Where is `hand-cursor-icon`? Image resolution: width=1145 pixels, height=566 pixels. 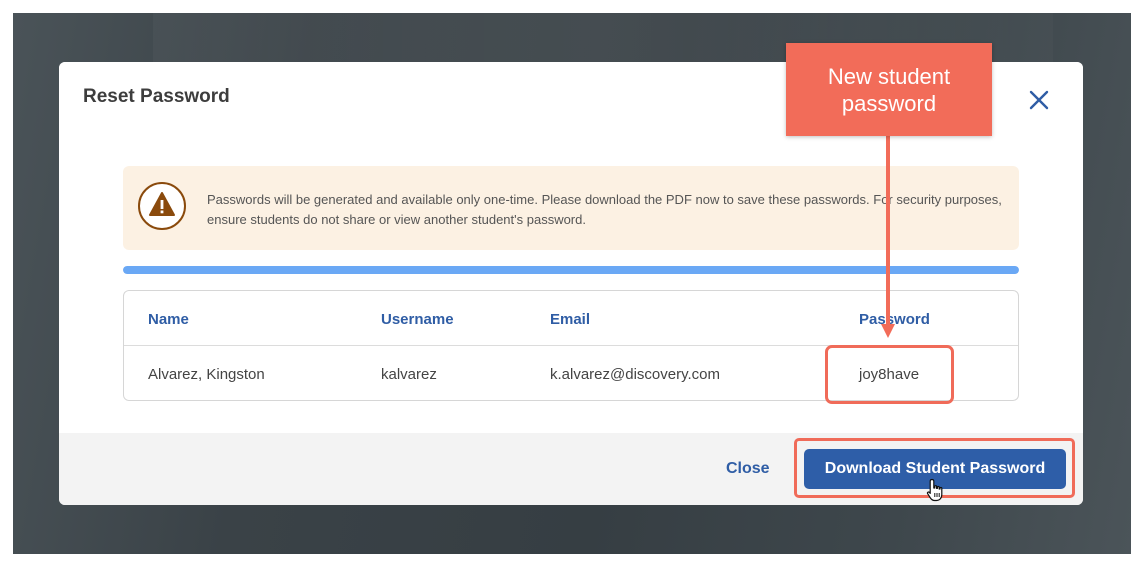 hand-cursor-icon is located at coordinates (936, 490).